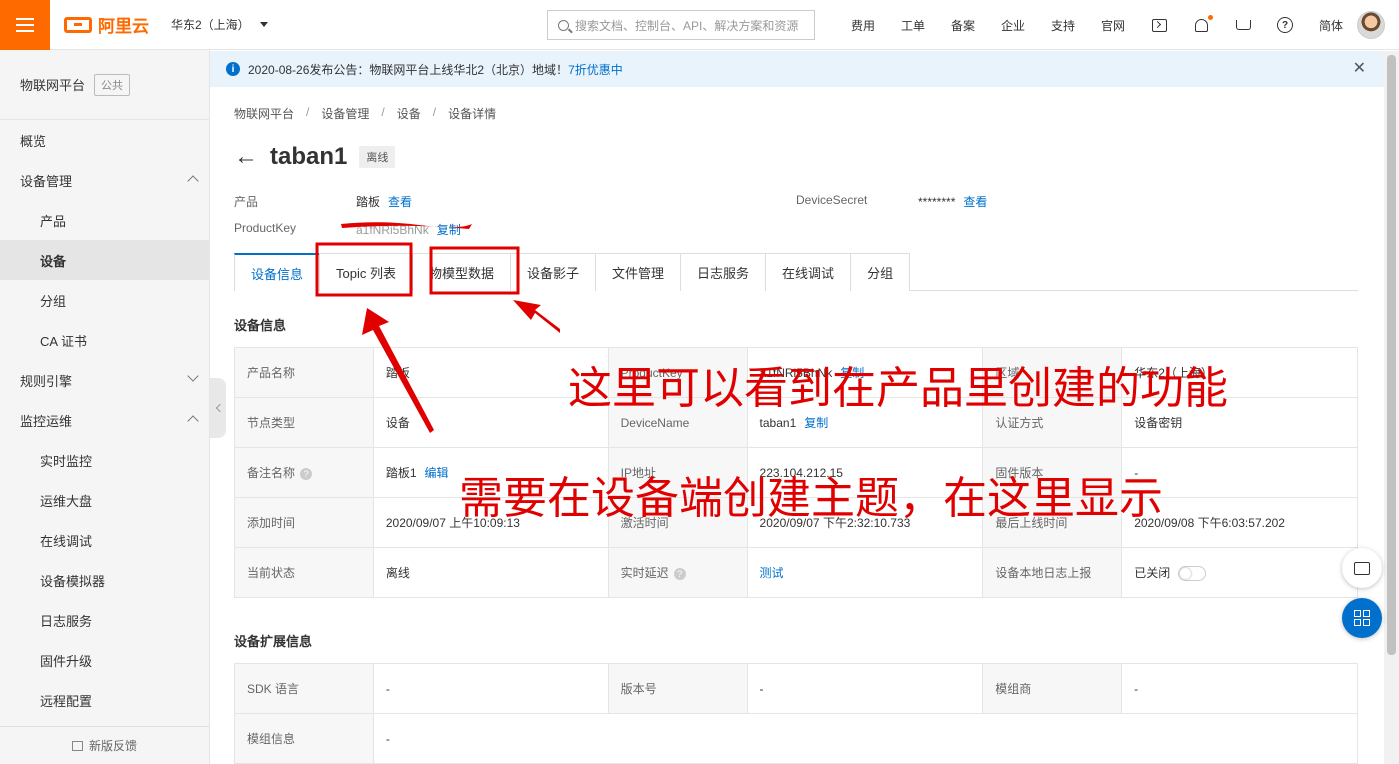 The image size is (1399, 764). Describe the element at coordinates (1052, 422) in the screenshot. I see `field-label: 认证方式` at that location.